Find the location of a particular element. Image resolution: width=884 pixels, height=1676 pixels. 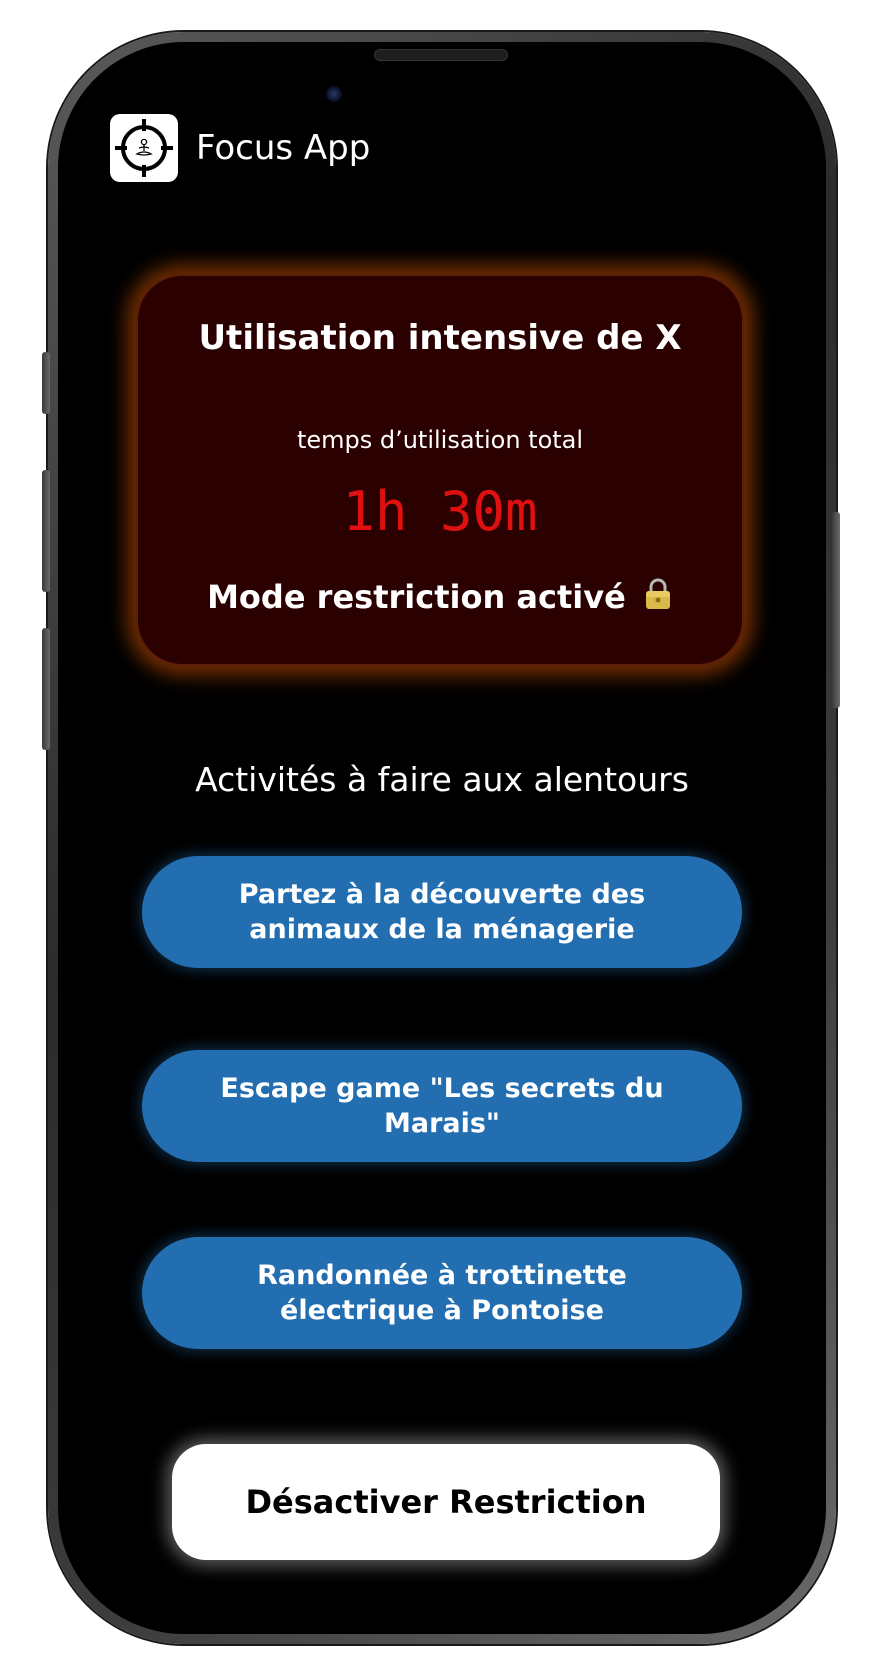

silent-switch is located at coordinates (46, 383).